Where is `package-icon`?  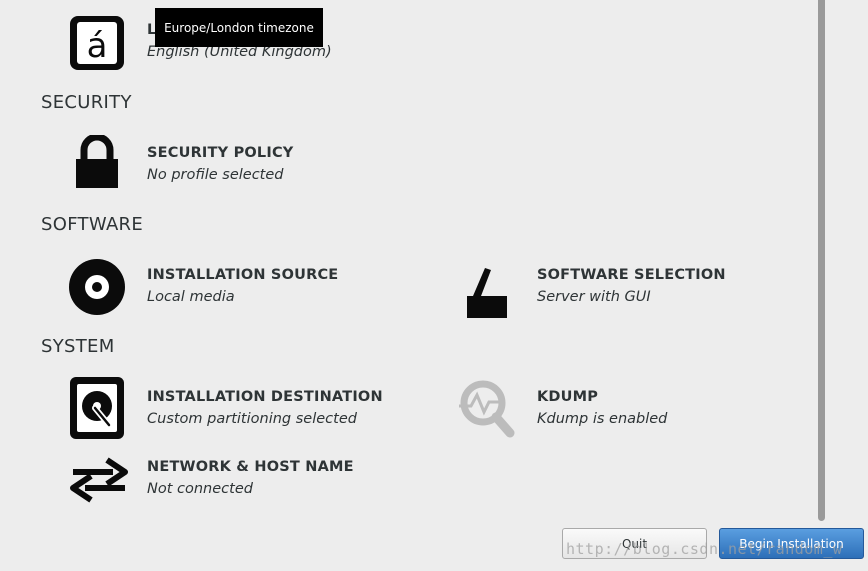 package-icon is located at coordinates (487, 293).